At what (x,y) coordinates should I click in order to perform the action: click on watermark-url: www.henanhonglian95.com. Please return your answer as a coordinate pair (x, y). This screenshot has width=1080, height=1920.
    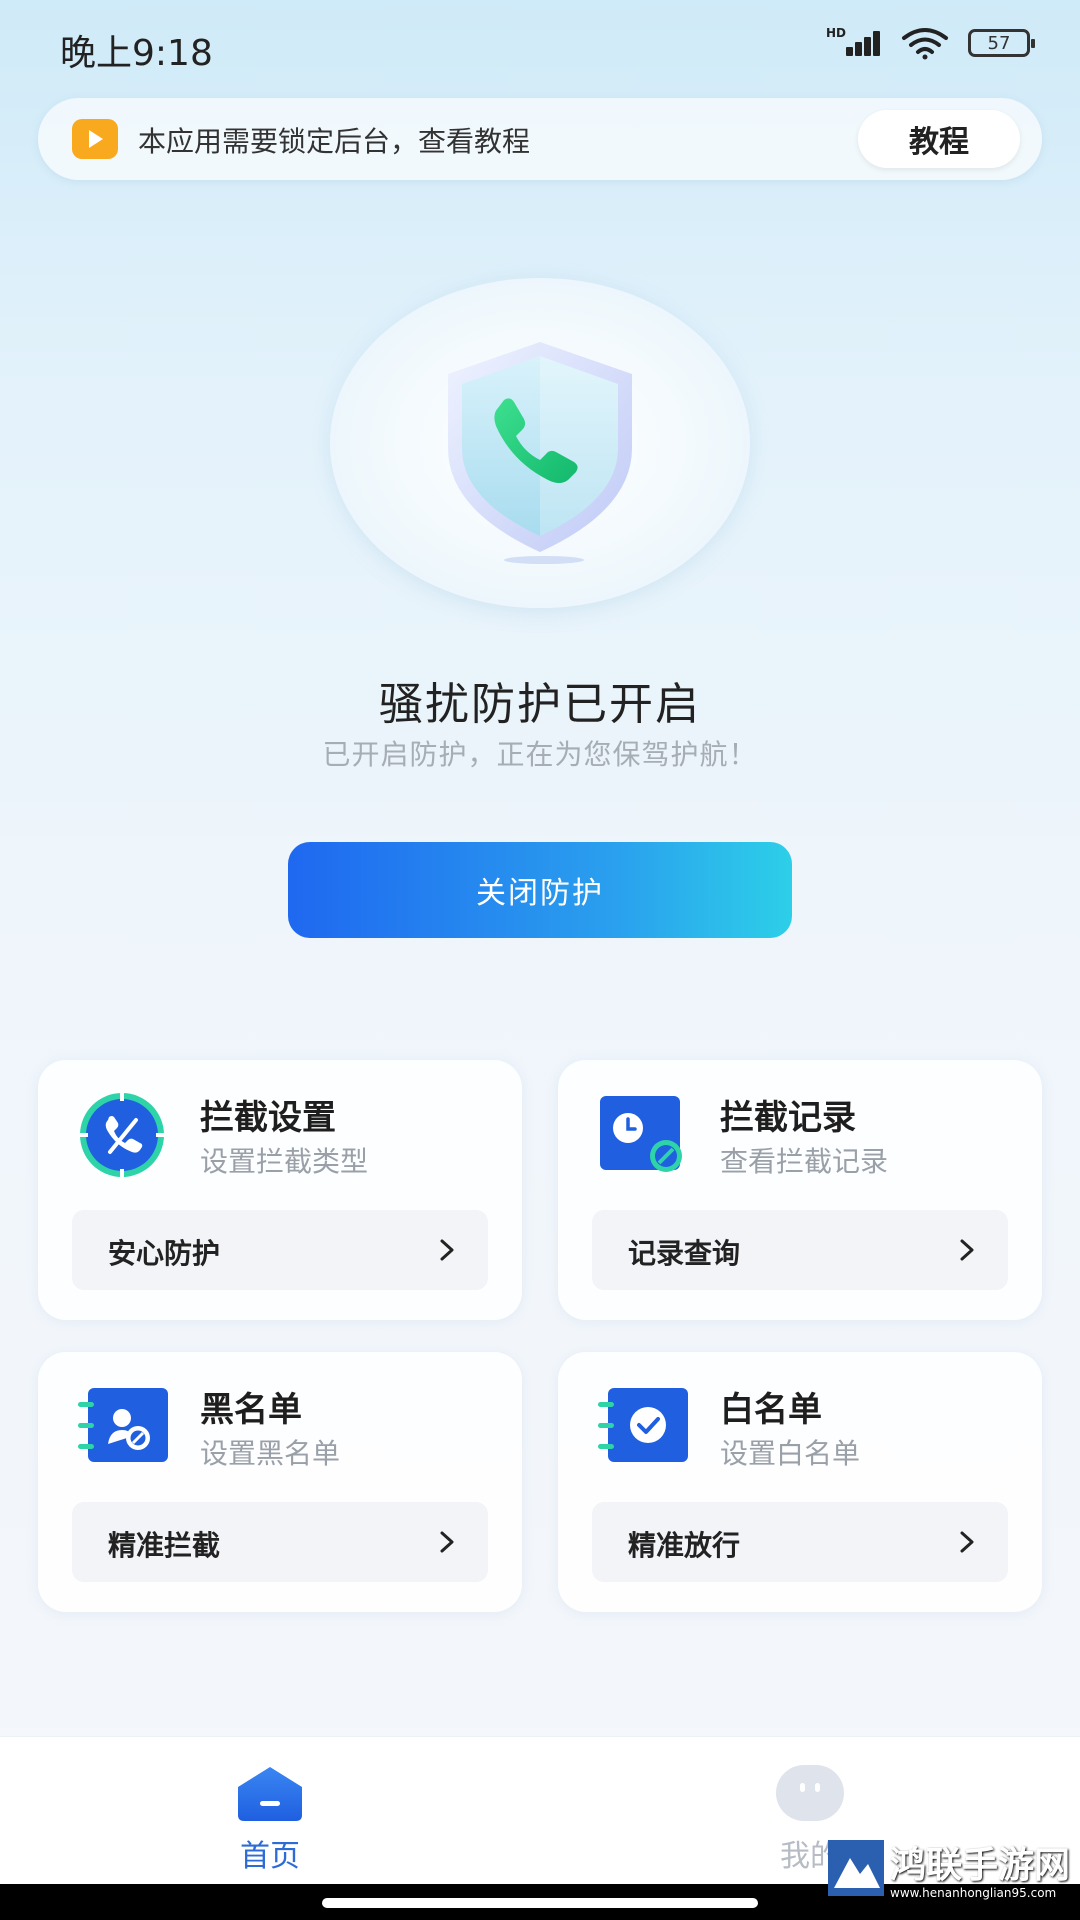
    Looking at the image, I should click on (973, 1893).